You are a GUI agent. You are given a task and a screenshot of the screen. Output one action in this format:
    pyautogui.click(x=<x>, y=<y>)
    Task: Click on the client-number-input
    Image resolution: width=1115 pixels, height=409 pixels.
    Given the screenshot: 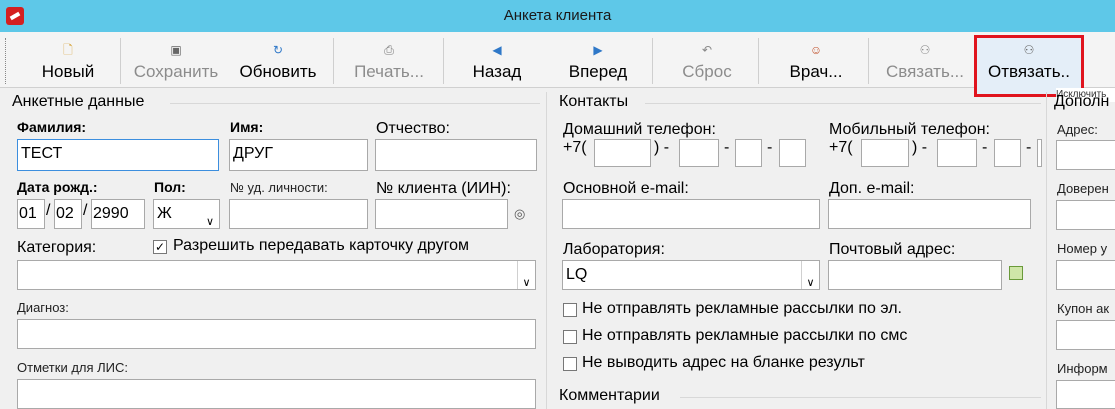 What is the action you would take?
    pyautogui.click(x=441, y=214)
    